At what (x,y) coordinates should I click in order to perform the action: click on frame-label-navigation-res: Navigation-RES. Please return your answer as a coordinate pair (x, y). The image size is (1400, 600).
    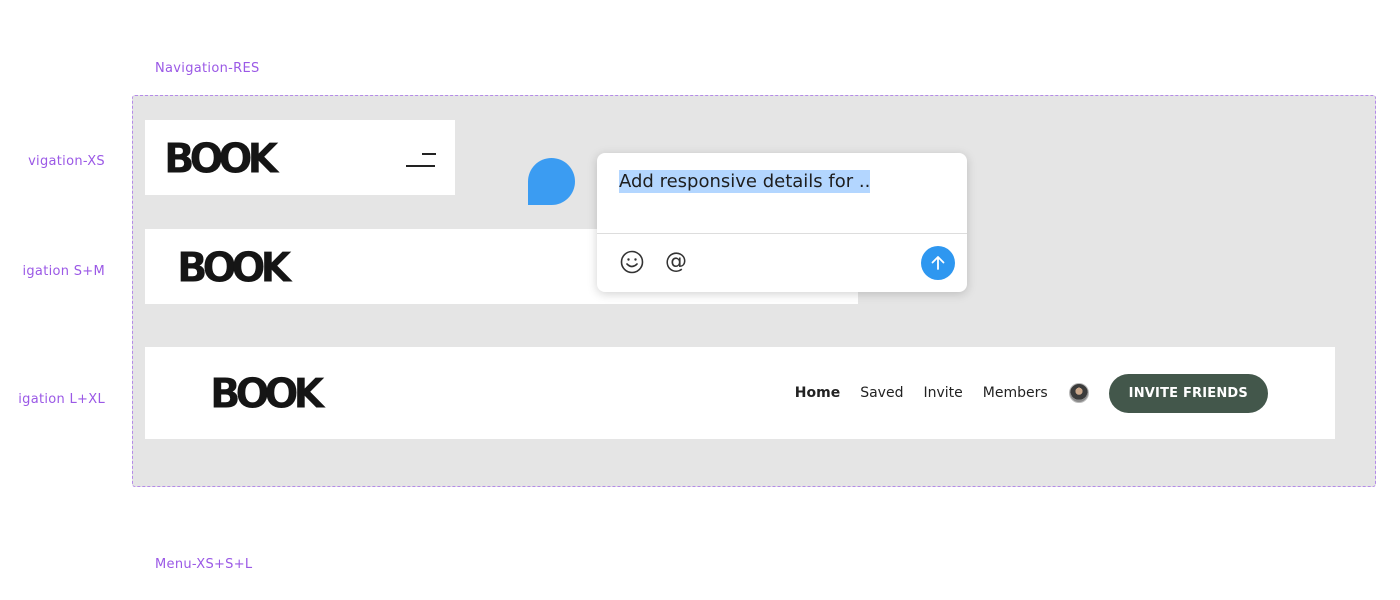
    Looking at the image, I should click on (207, 68).